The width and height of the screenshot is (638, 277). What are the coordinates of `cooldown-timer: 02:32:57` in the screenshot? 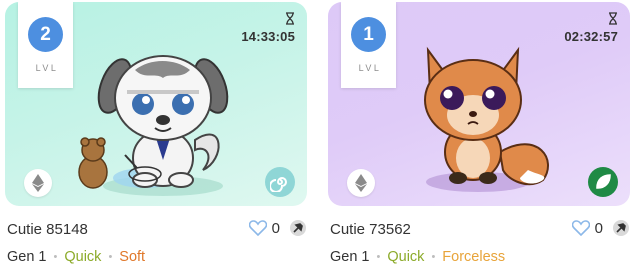 It's located at (591, 29).